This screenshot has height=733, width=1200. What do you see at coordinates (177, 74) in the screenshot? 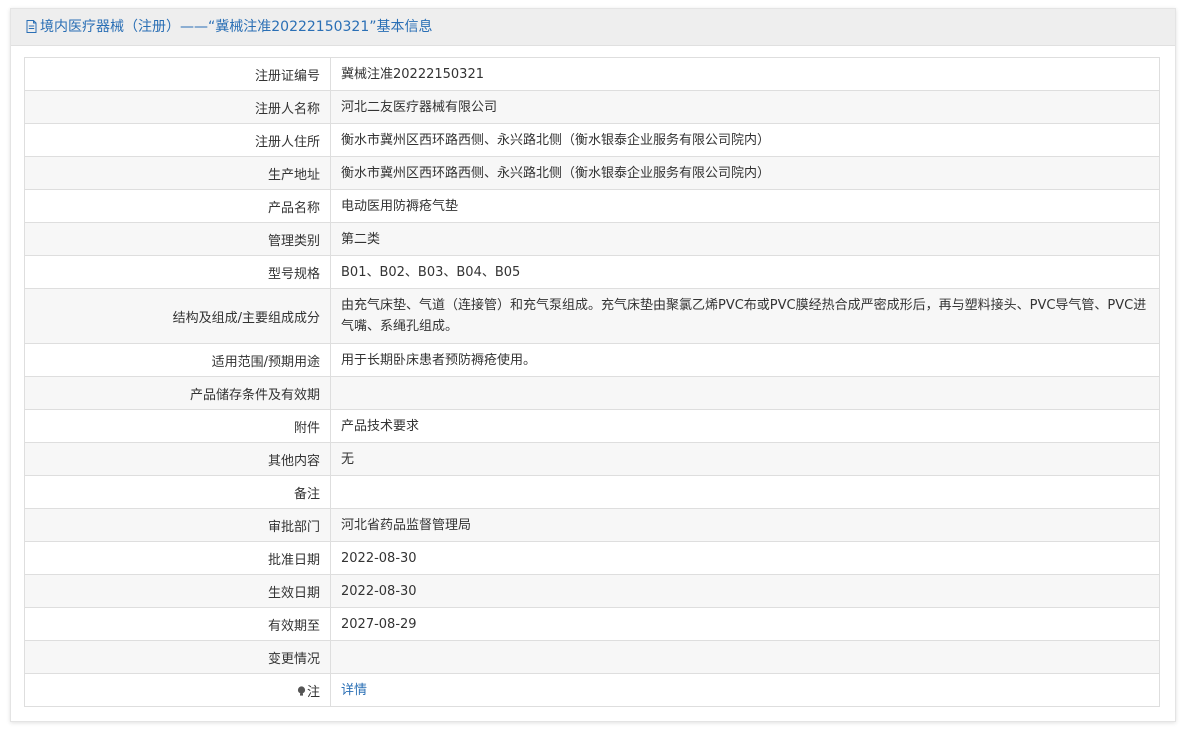
I see `row-label: 注册证编号` at bounding box center [177, 74].